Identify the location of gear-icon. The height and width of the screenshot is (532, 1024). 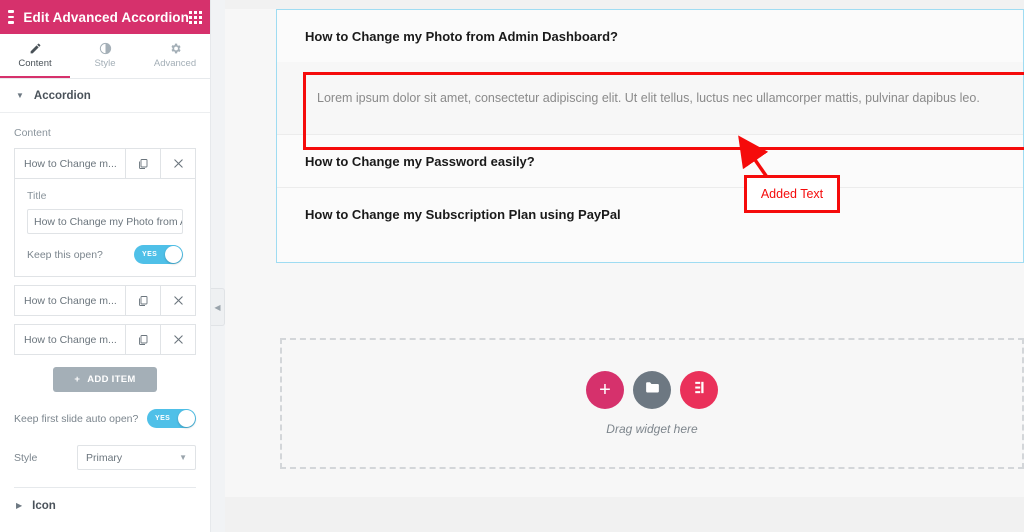
(175, 48).